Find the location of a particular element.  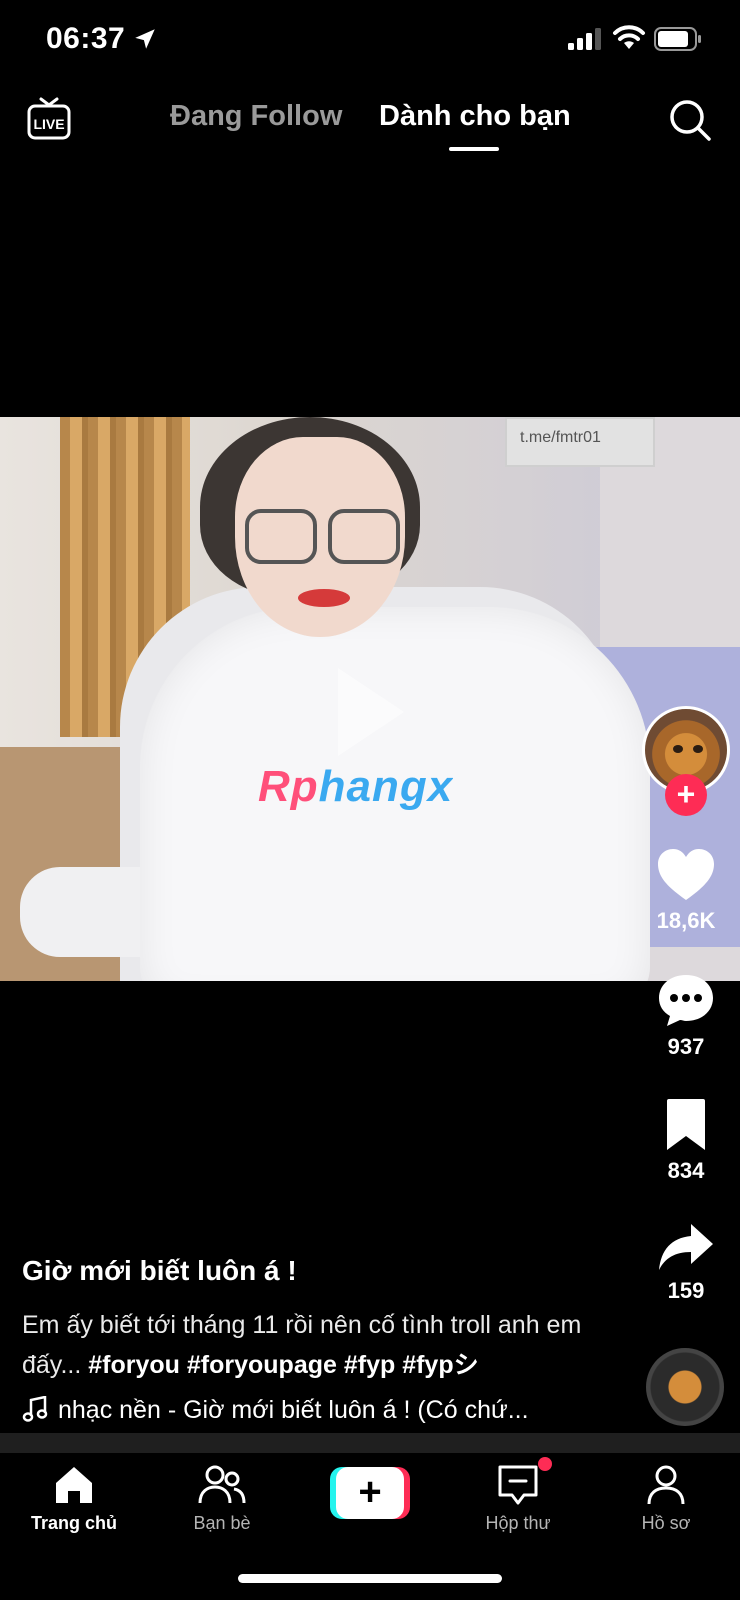

home-icon is located at coordinates (74, 1485).